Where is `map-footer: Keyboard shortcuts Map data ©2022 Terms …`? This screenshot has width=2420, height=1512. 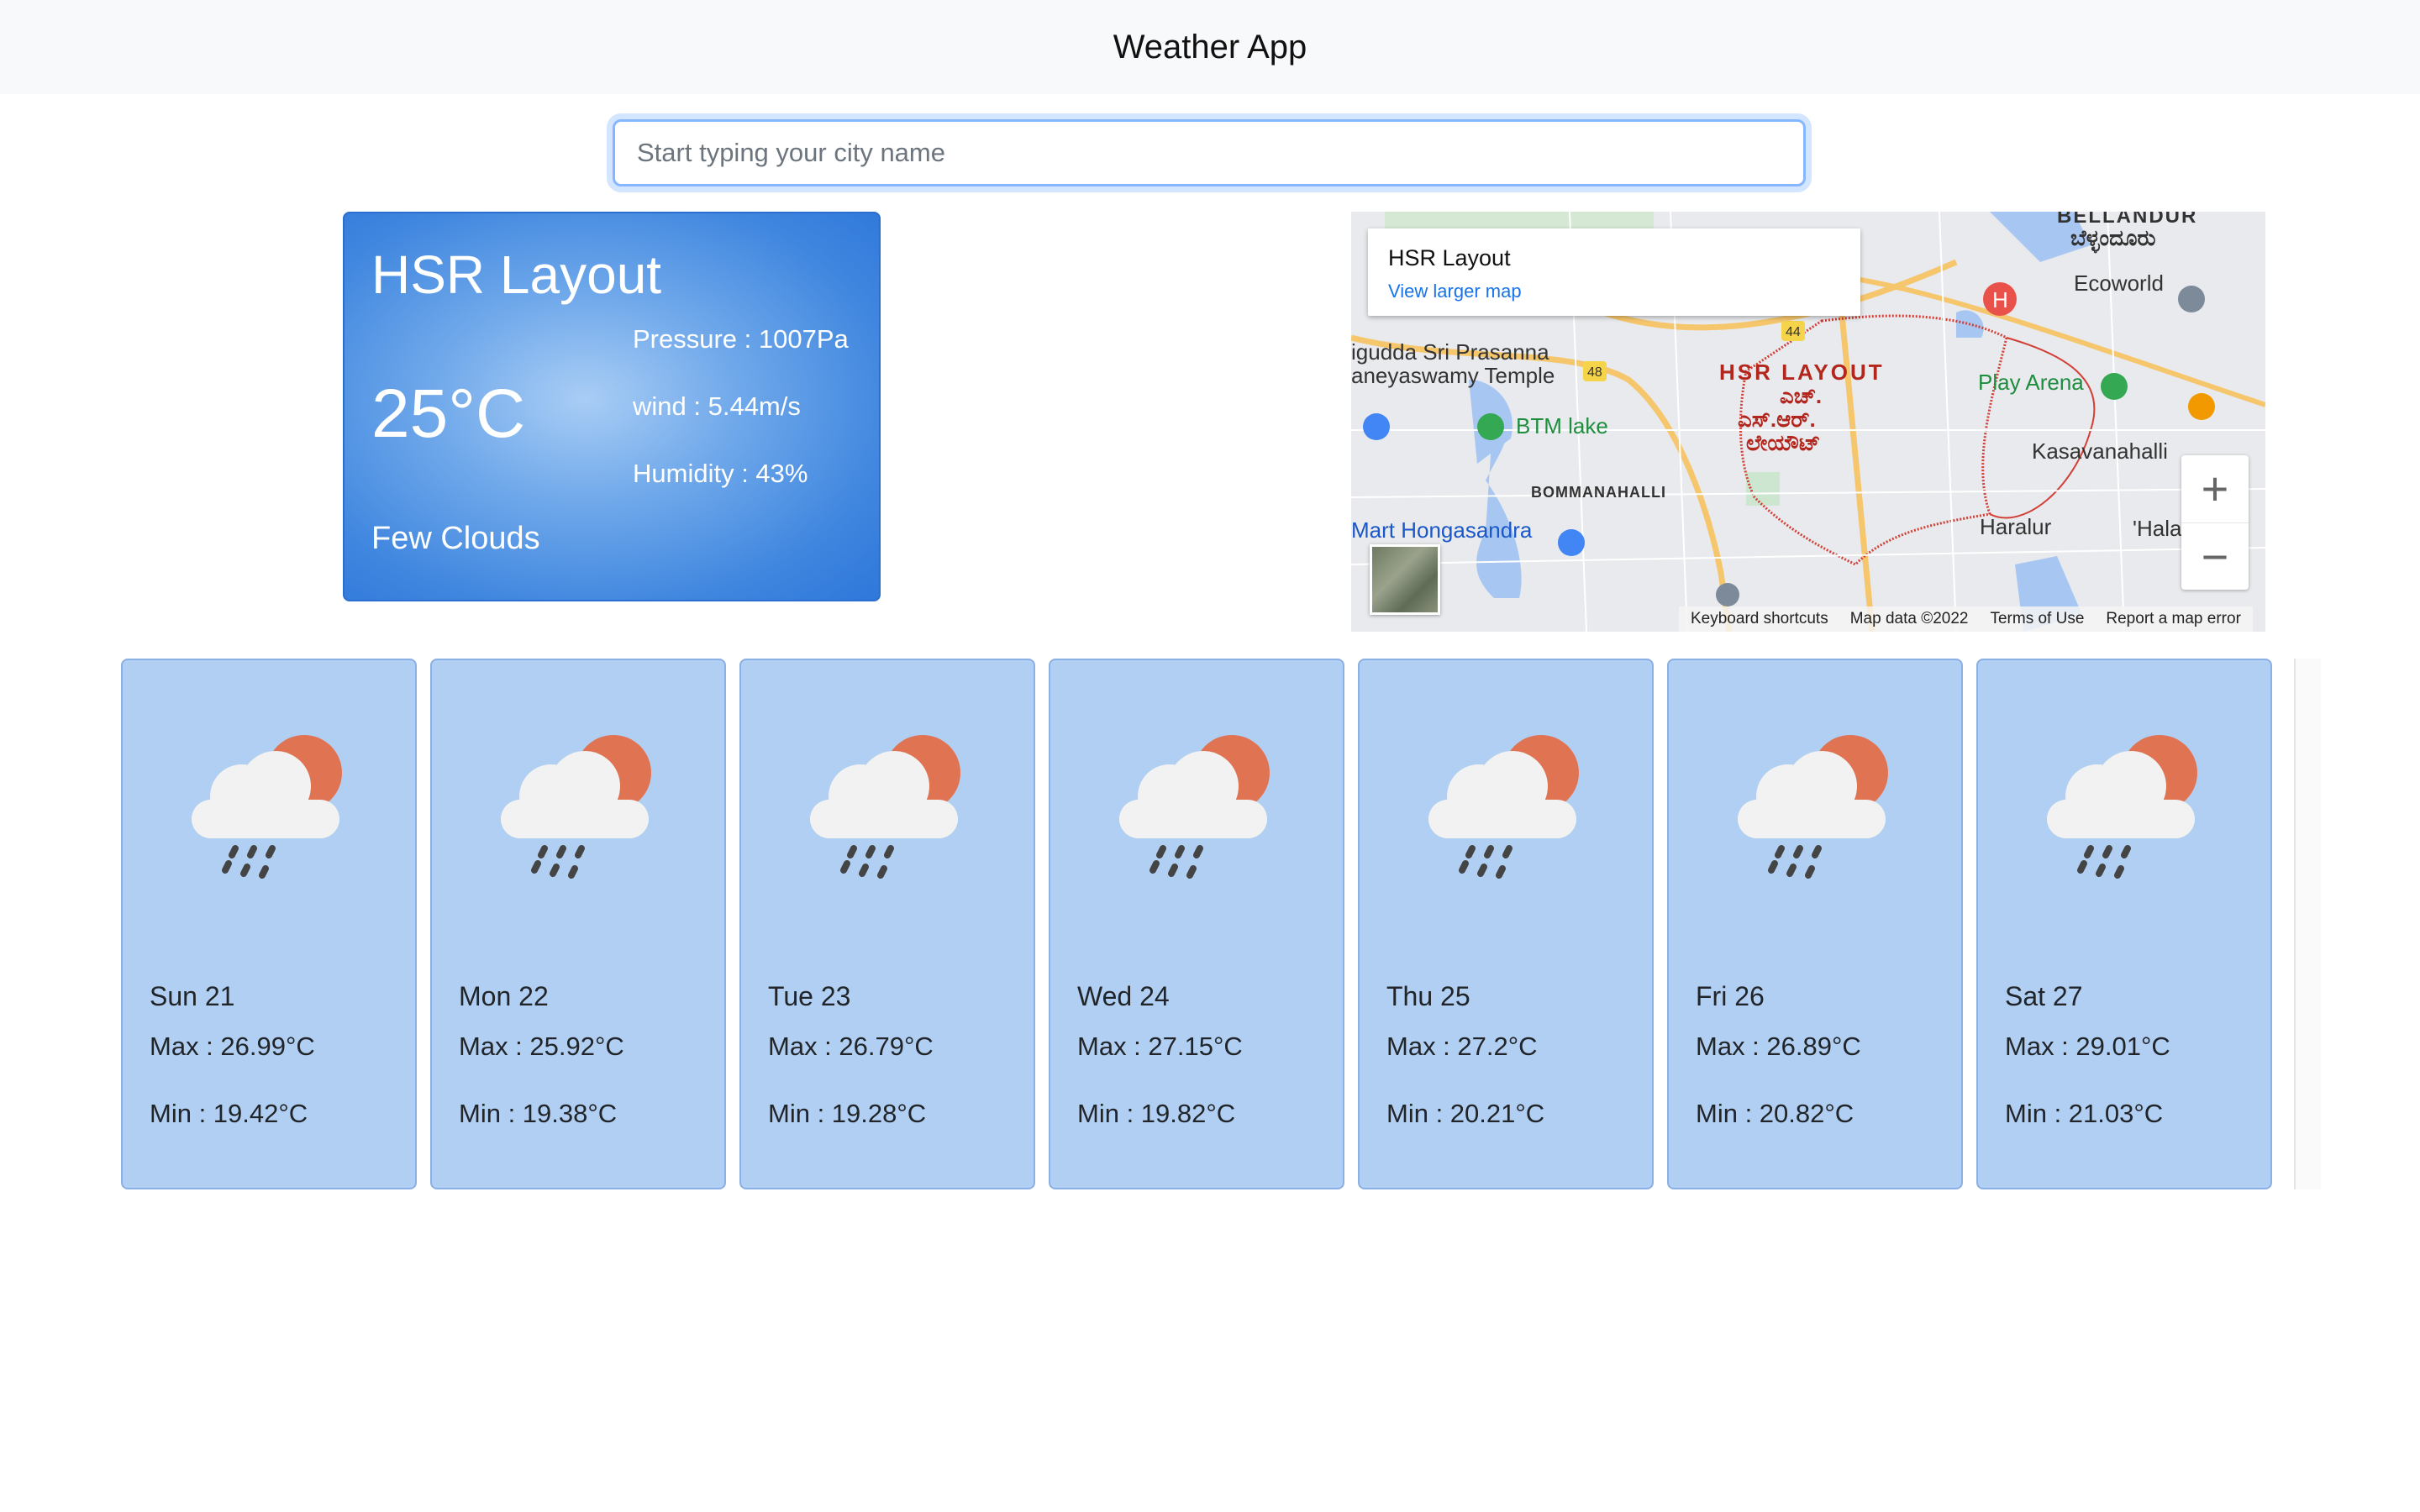 map-footer: Keyboard shortcuts Map data ©2022 Terms … is located at coordinates (1966, 619).